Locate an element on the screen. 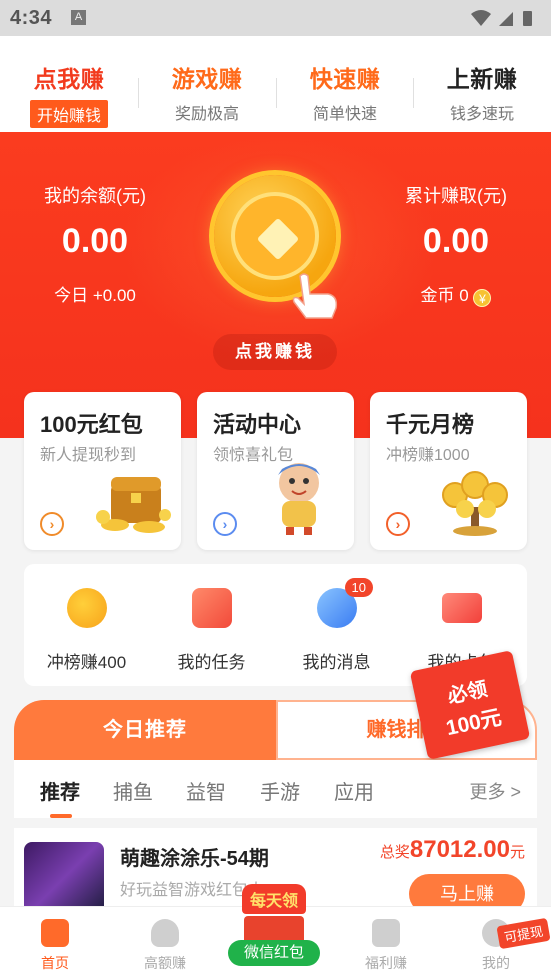 The image size is (551, 979). money-bag-icon is located at coordinates (165, 933).